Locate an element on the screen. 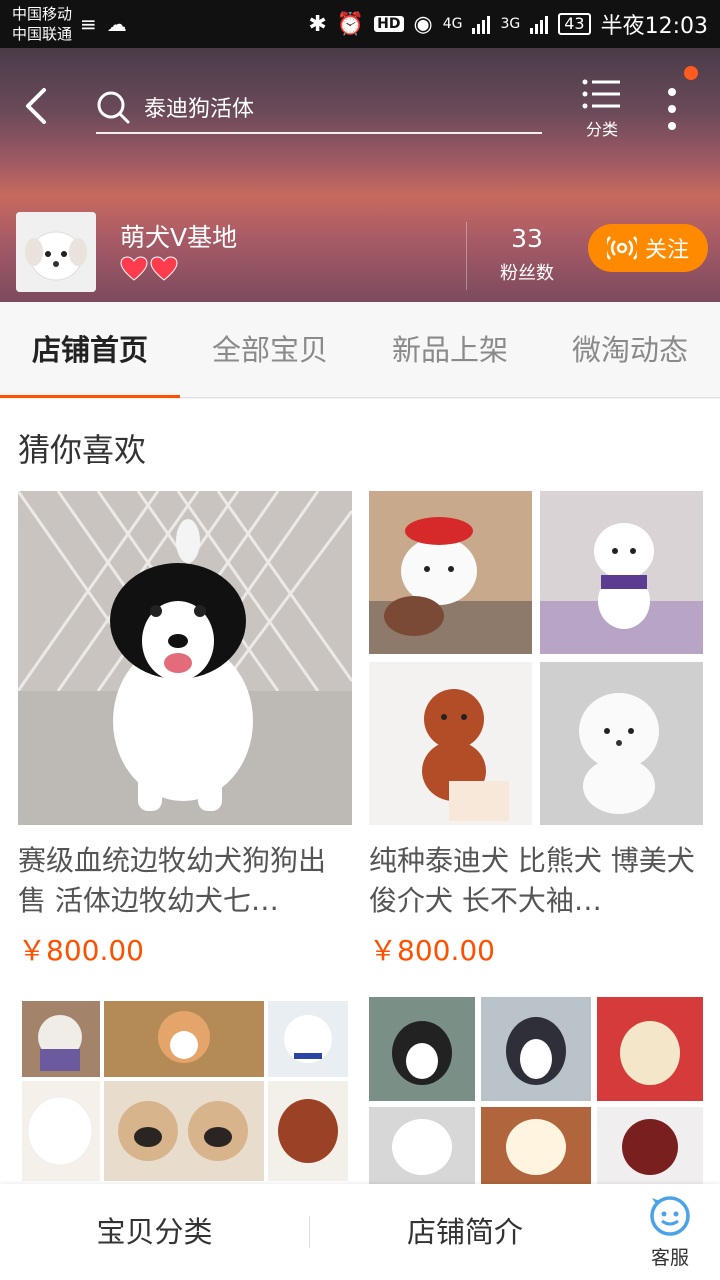 Image resolution: width=720 pixels, height=1280 pixels. customer-service-icon is located at coordinates (670, 1216).